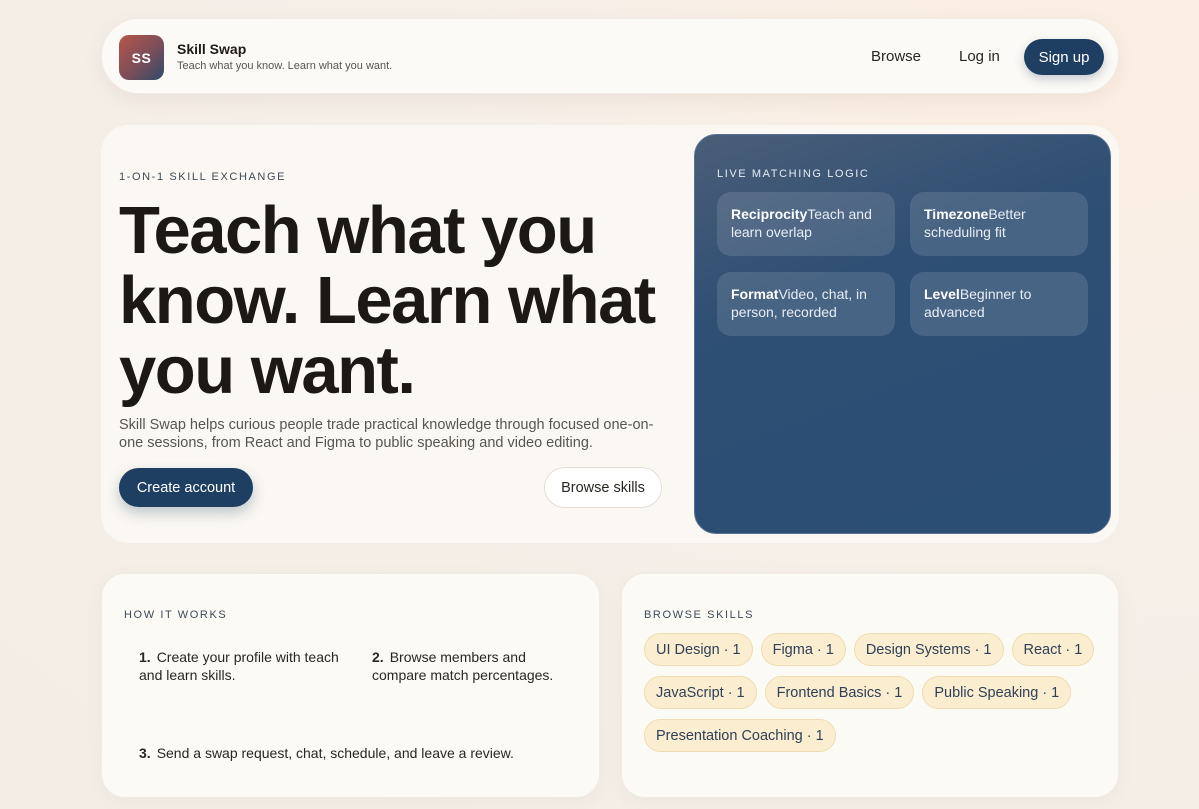 Image resolution: width=1199 pixels, height=809 pixels. What do you see at coordinates (999, 224) in the screenshot?
I see `matching-card-timezone: TimezoneBetter scheduling fit` at bounding box center [999, 224].